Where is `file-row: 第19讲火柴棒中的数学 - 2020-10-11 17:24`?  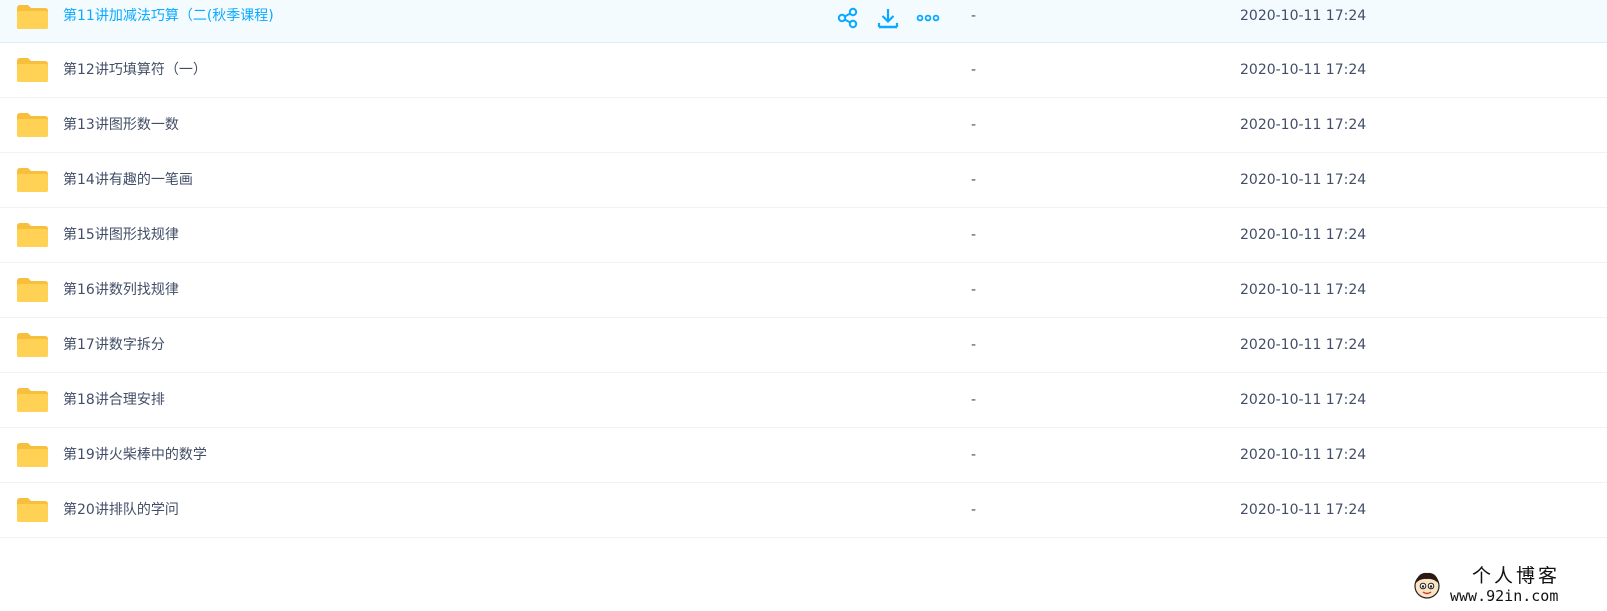
file-row: 第19讲火柴棒中的数学 - 2020-10-11 17:24 is located at coordinates (803, 455).